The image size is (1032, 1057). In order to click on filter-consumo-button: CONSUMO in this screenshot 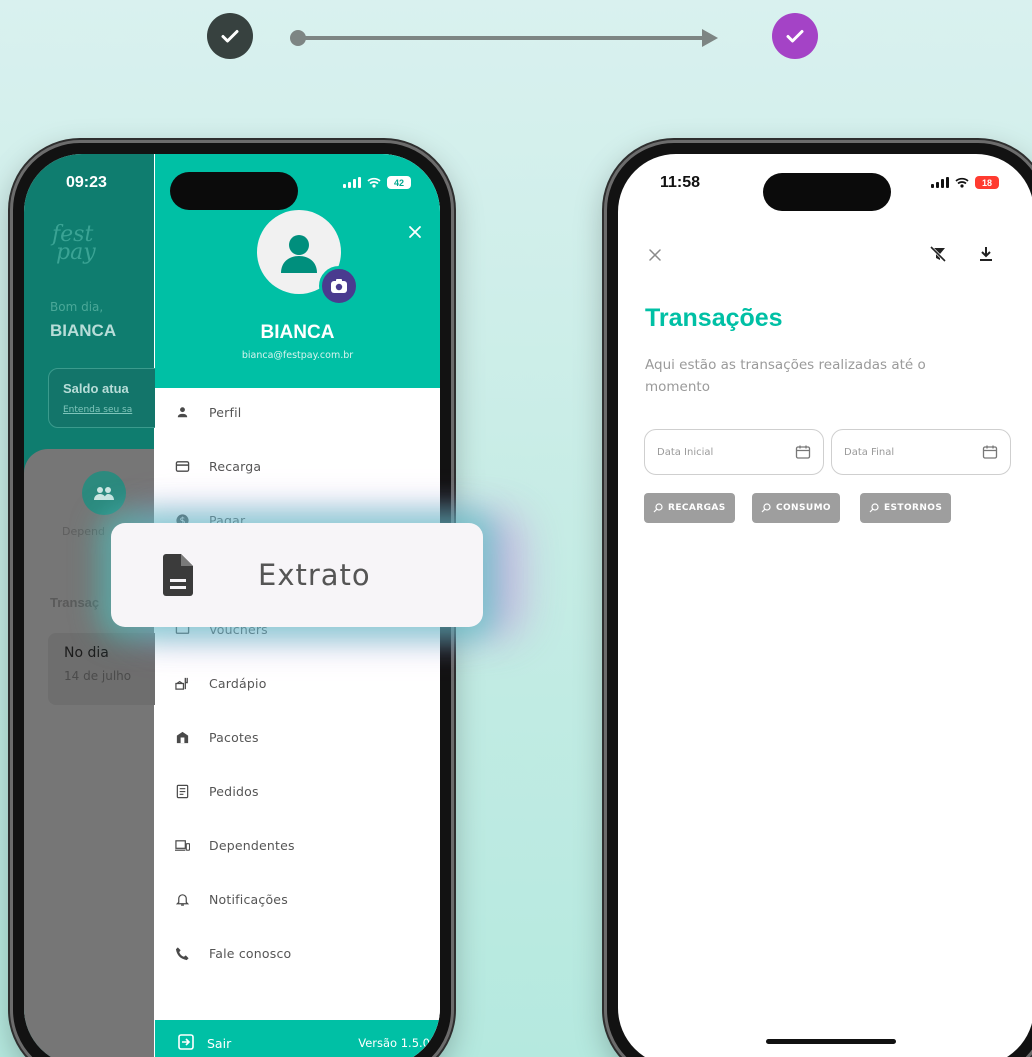, I will do `click(796, 508)`.